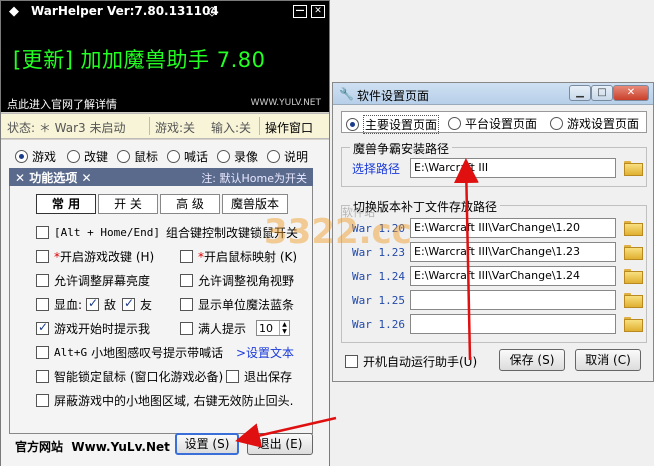 The height and width of the screenshot is (466, 654). What do you see at coordinates (259, 376) in the screenshot?
I see `exit-save-checkbox: 退出保存` at bounding box center [259, 376].